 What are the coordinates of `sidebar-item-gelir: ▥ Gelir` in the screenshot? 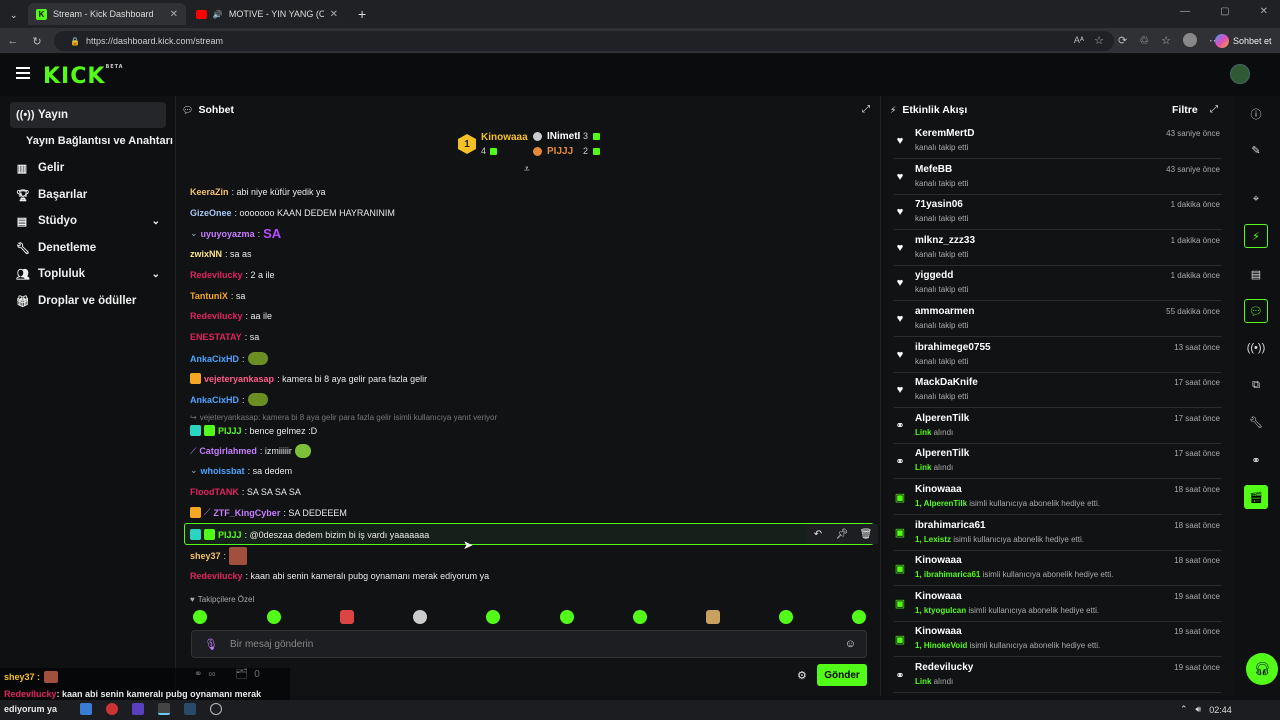 It's located at (88, 168).